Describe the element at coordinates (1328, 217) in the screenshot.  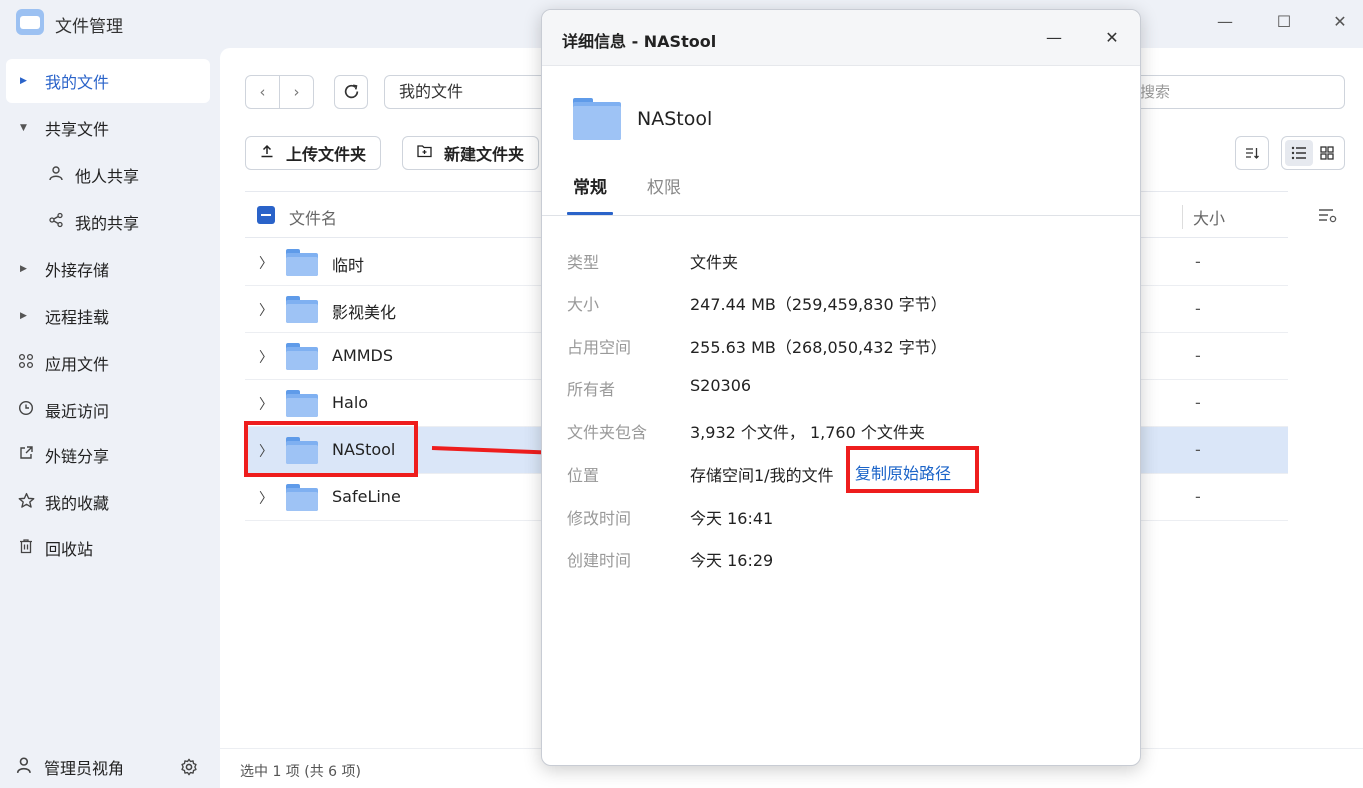
I see `column-settings-icon` at that location.